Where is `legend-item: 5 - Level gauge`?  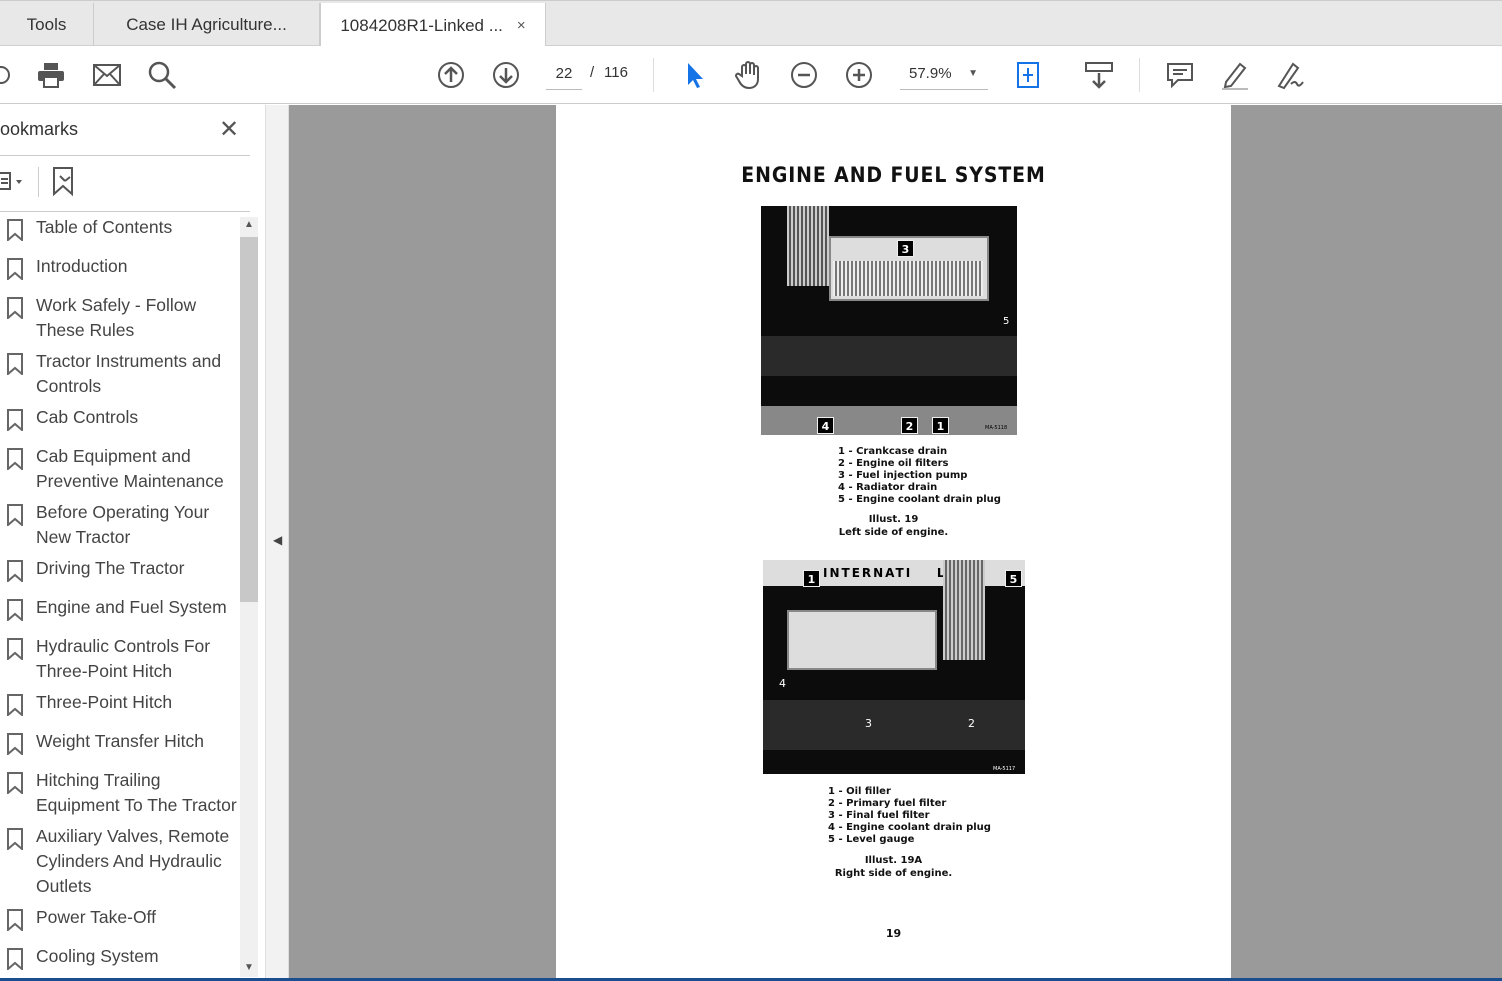
legend-item: 5 - Level gauge is located at coordinates (871, 839).